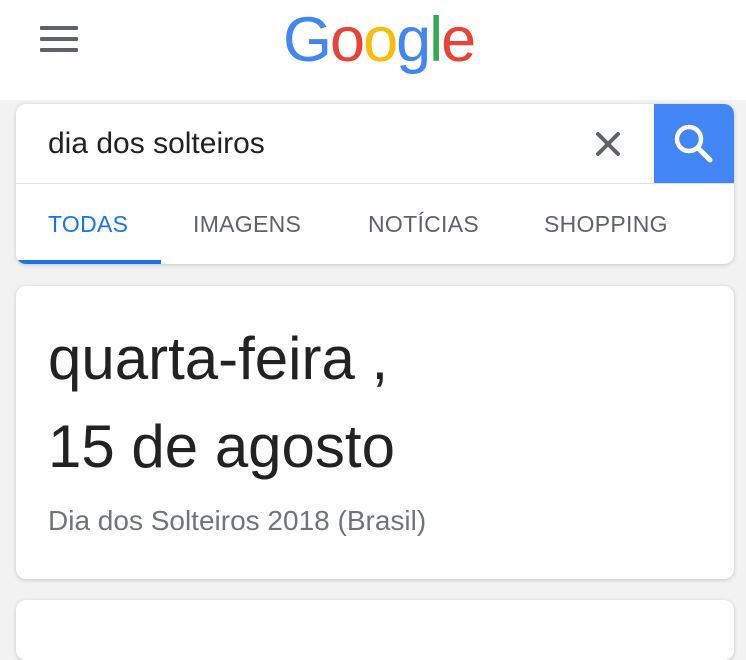  What do you see at coordinates (608, 144) in the screenshot?
I see `close-icon` at bounding box center [608, 144].